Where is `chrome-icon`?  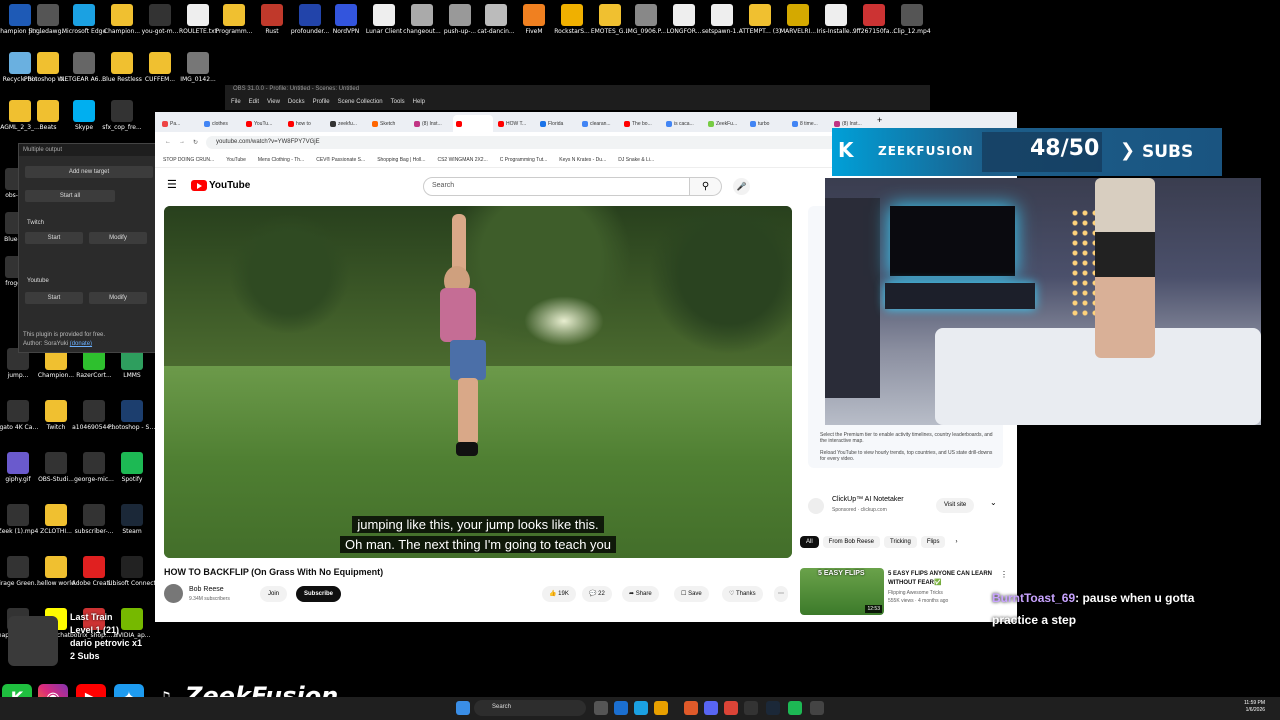 chrome-icon is located at coordinates (731, 708).